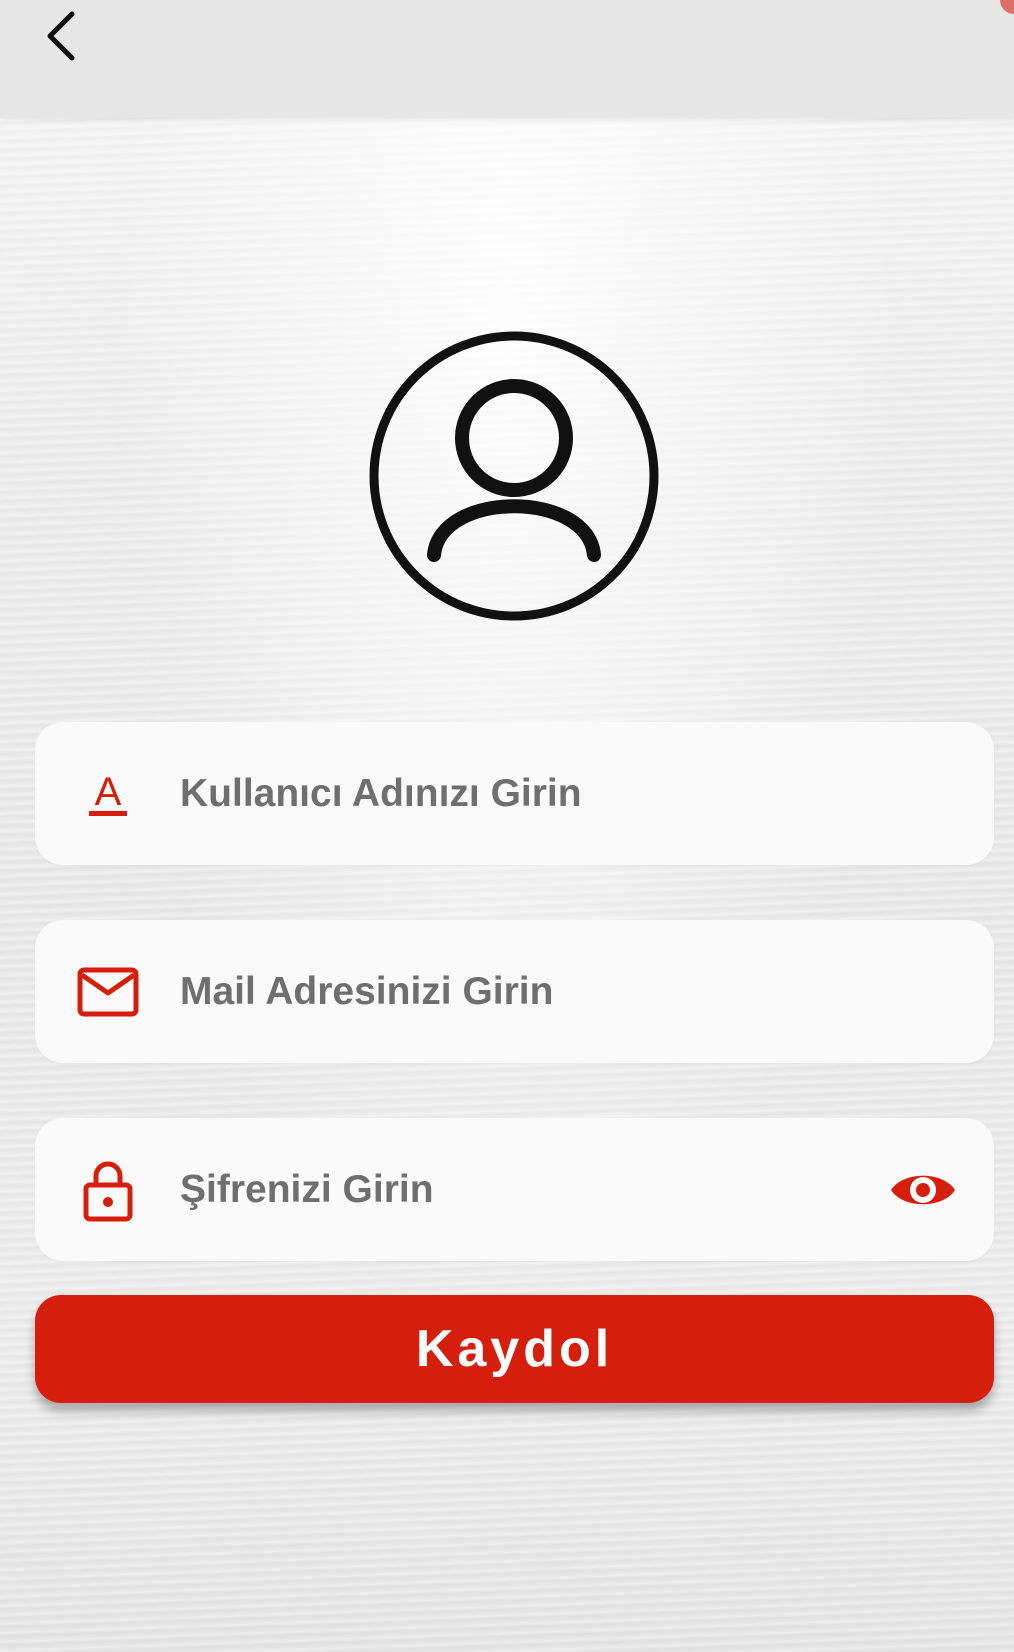 Image resolution: width=1014 pixels, height=1652 pixels. I want to click on user-circle-icon, so click(514, 476).